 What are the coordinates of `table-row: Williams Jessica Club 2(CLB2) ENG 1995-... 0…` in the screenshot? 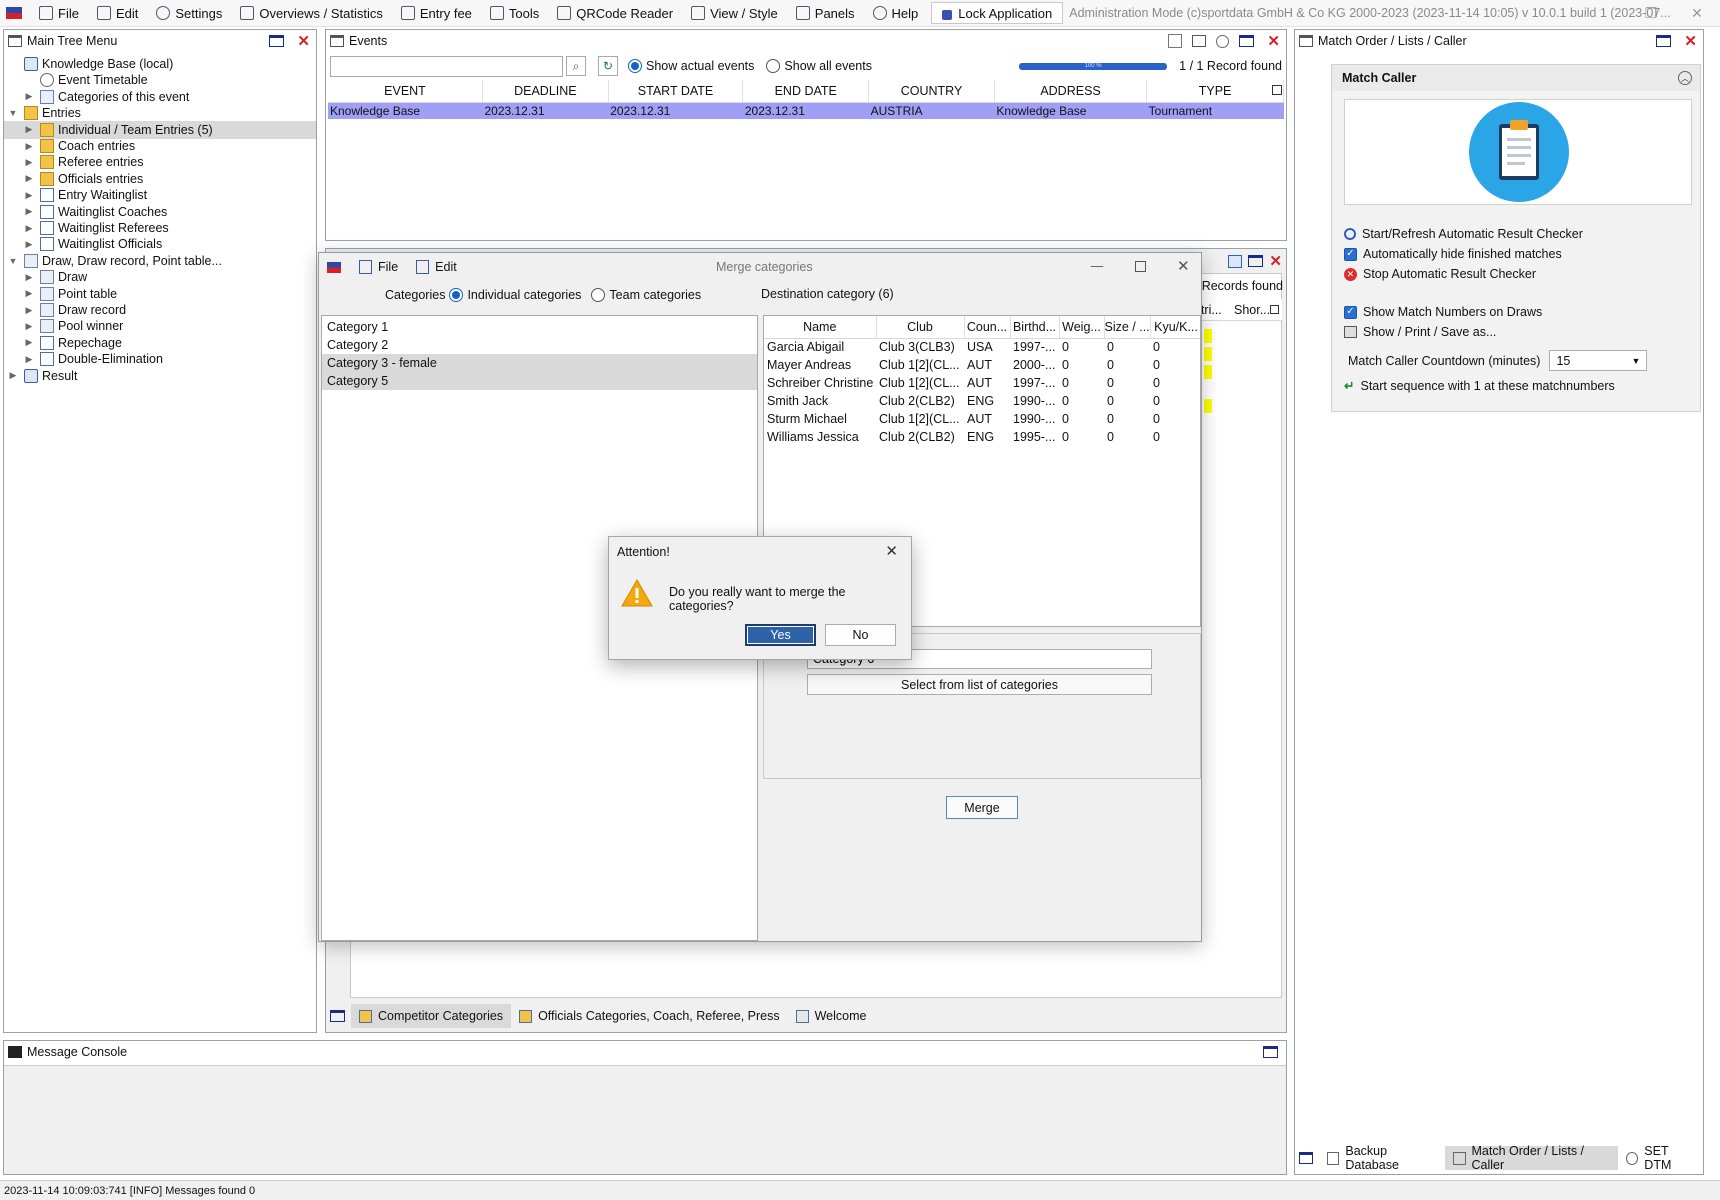 It's located at (982, 437).